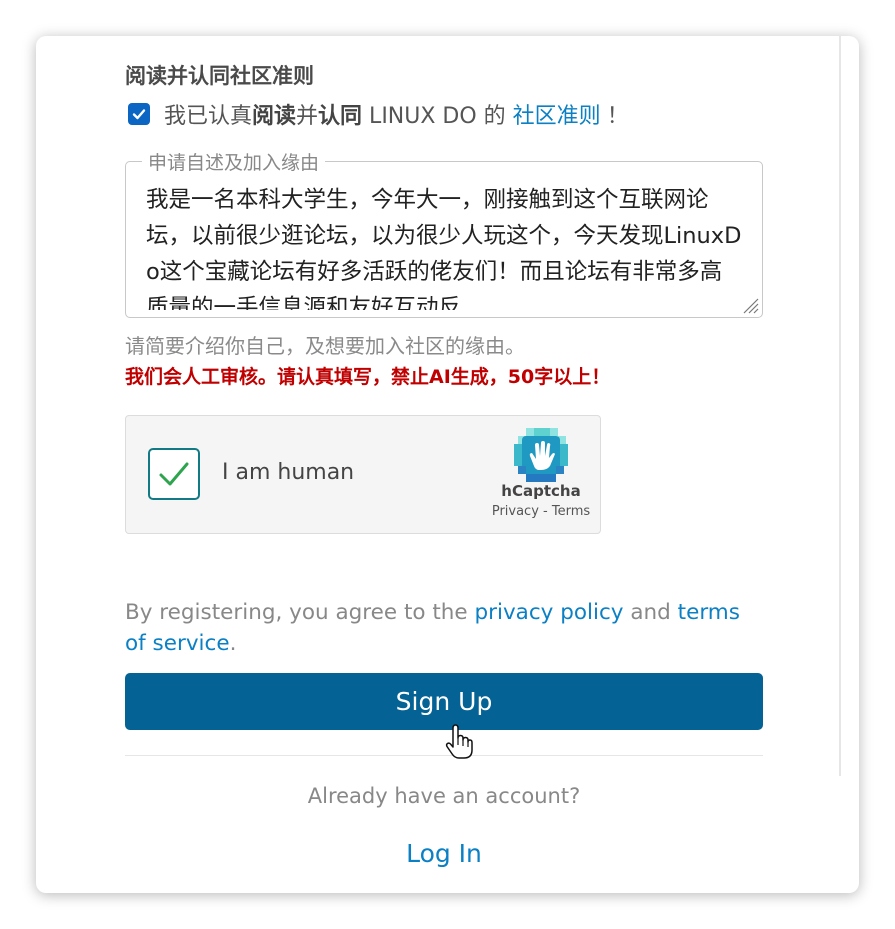  What do you see at coordinates (300, 612) in the screenshot?
I see `terms-prefix: By registering, you agree to the` at bounding box center [300, 612].